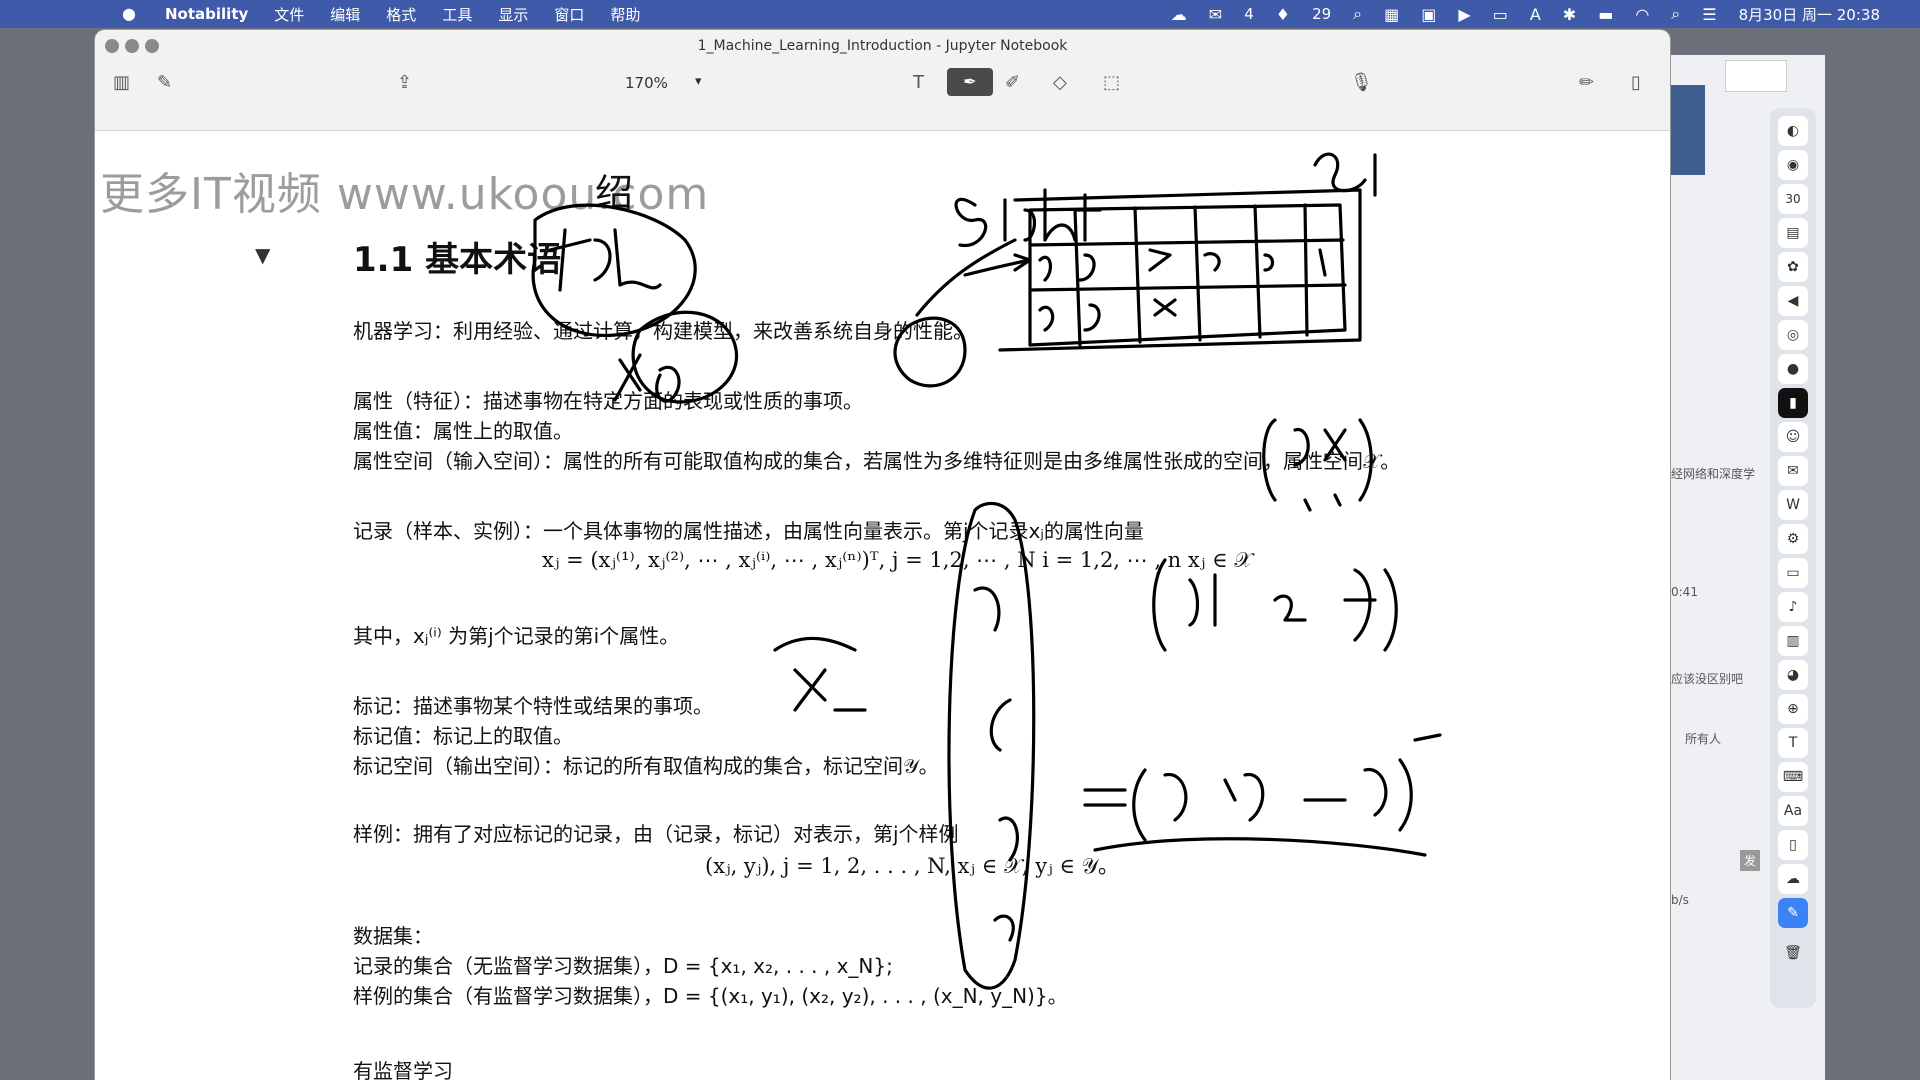 The height and width of the screenshot is (1080, 1920). Describe the element at coordinates (1680, 900) in the screenshot. I see `background-text-6: b/s` at that location.